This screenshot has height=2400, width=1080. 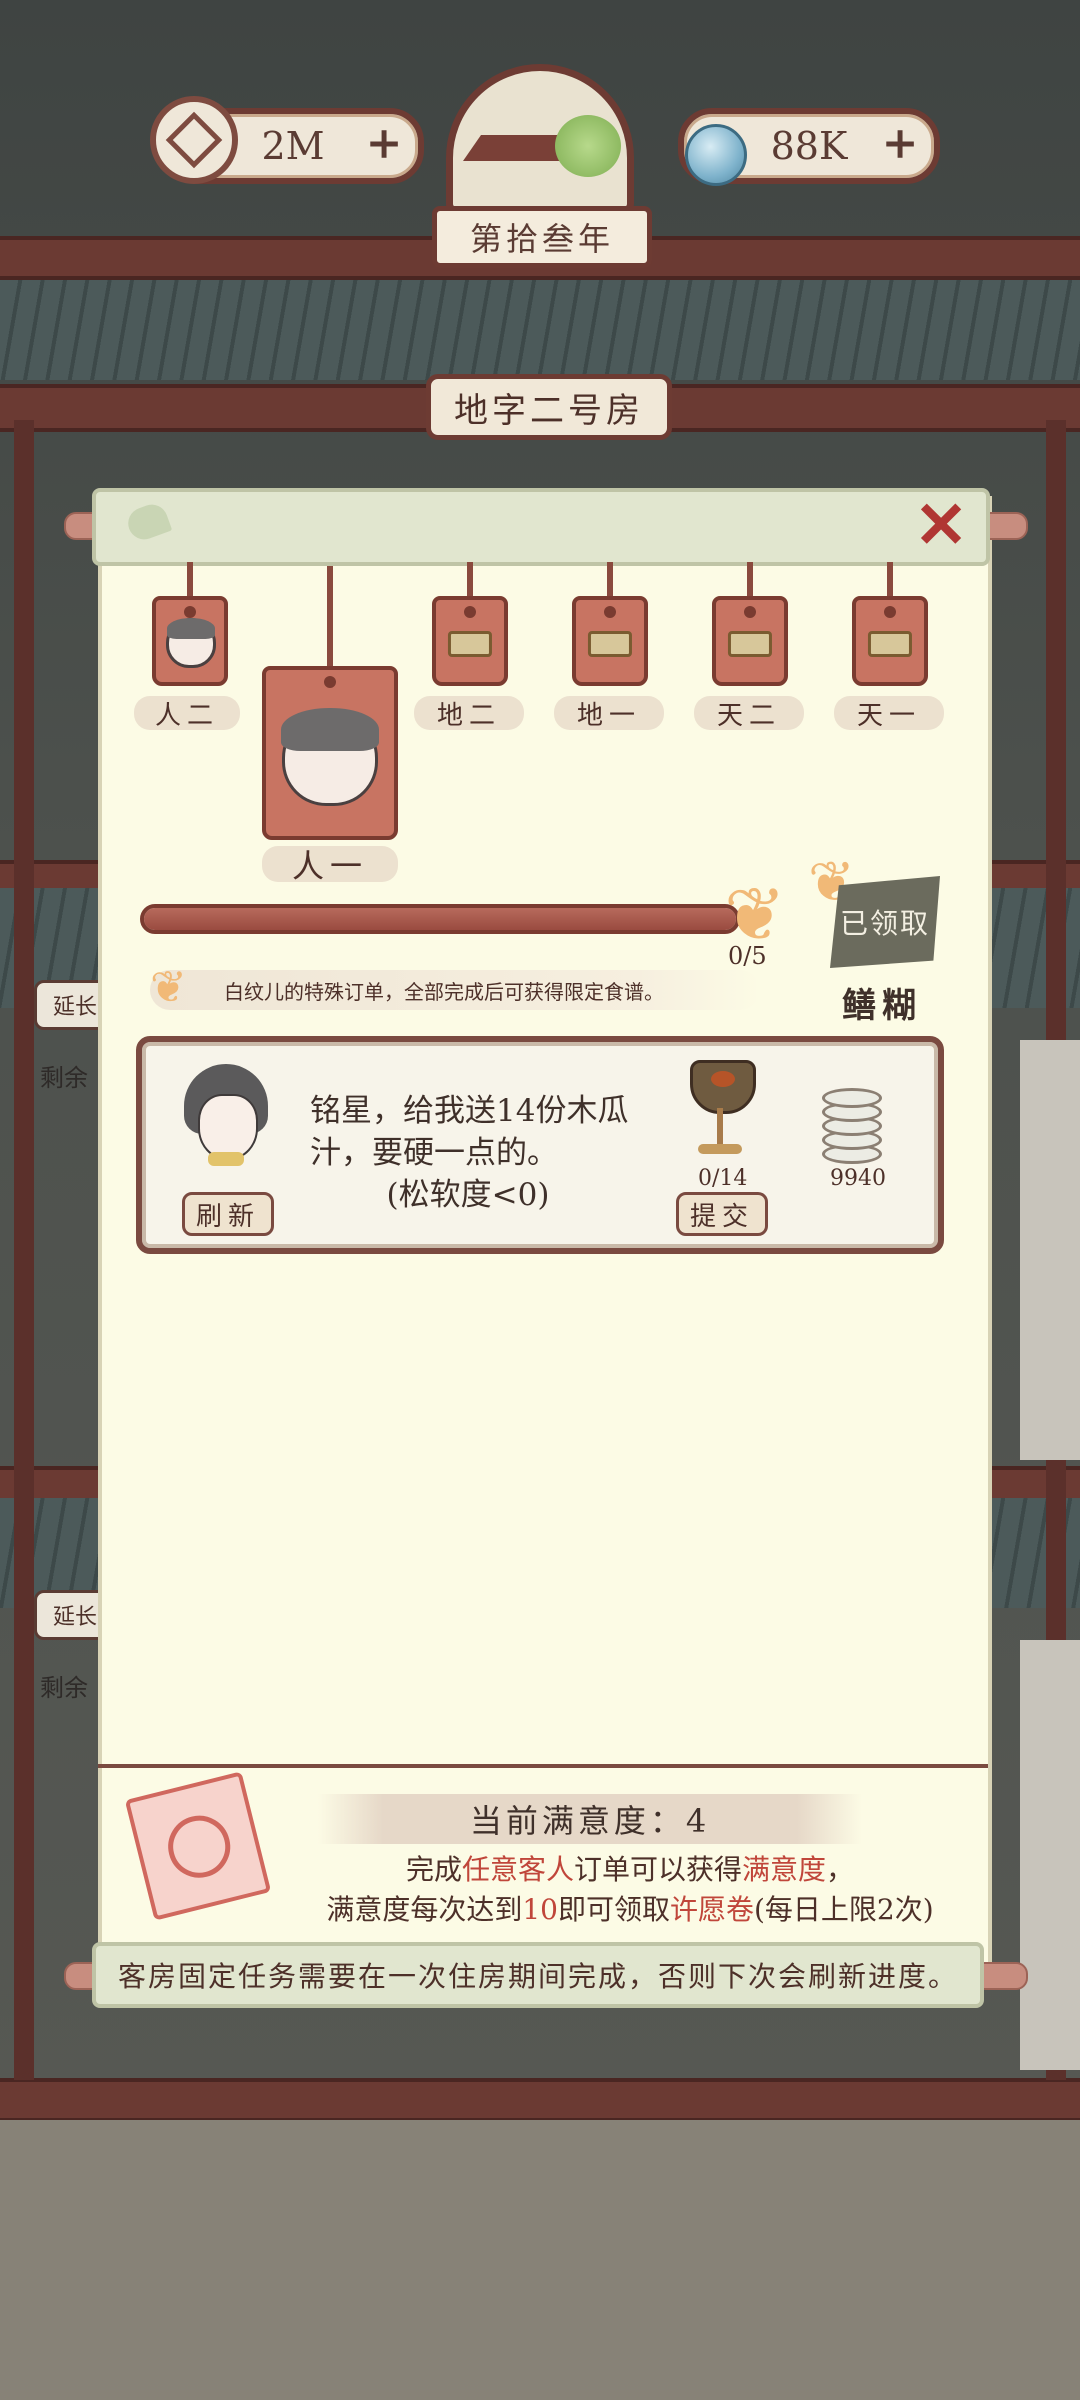 I want to click on coin-value: 2M, so click(x=293, y=146).